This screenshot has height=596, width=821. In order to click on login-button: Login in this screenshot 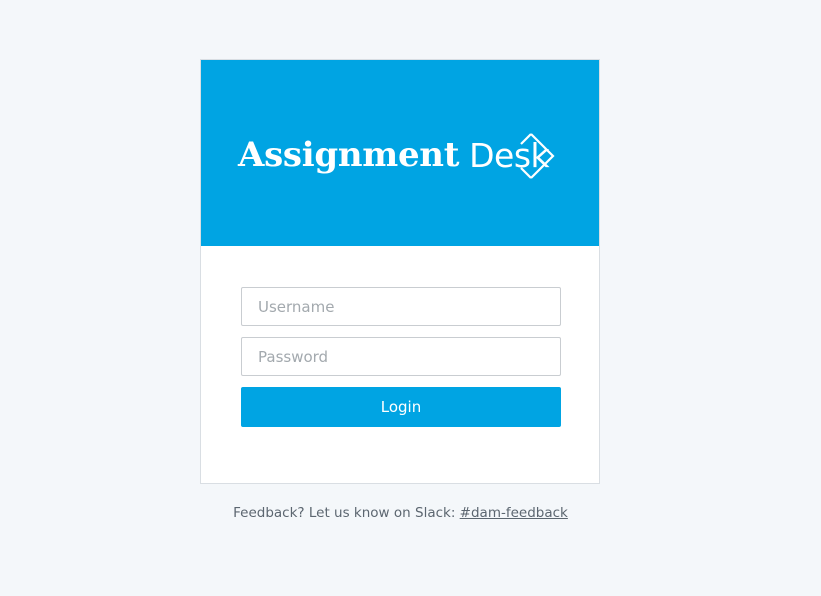, I will do `click(401, 407)`.